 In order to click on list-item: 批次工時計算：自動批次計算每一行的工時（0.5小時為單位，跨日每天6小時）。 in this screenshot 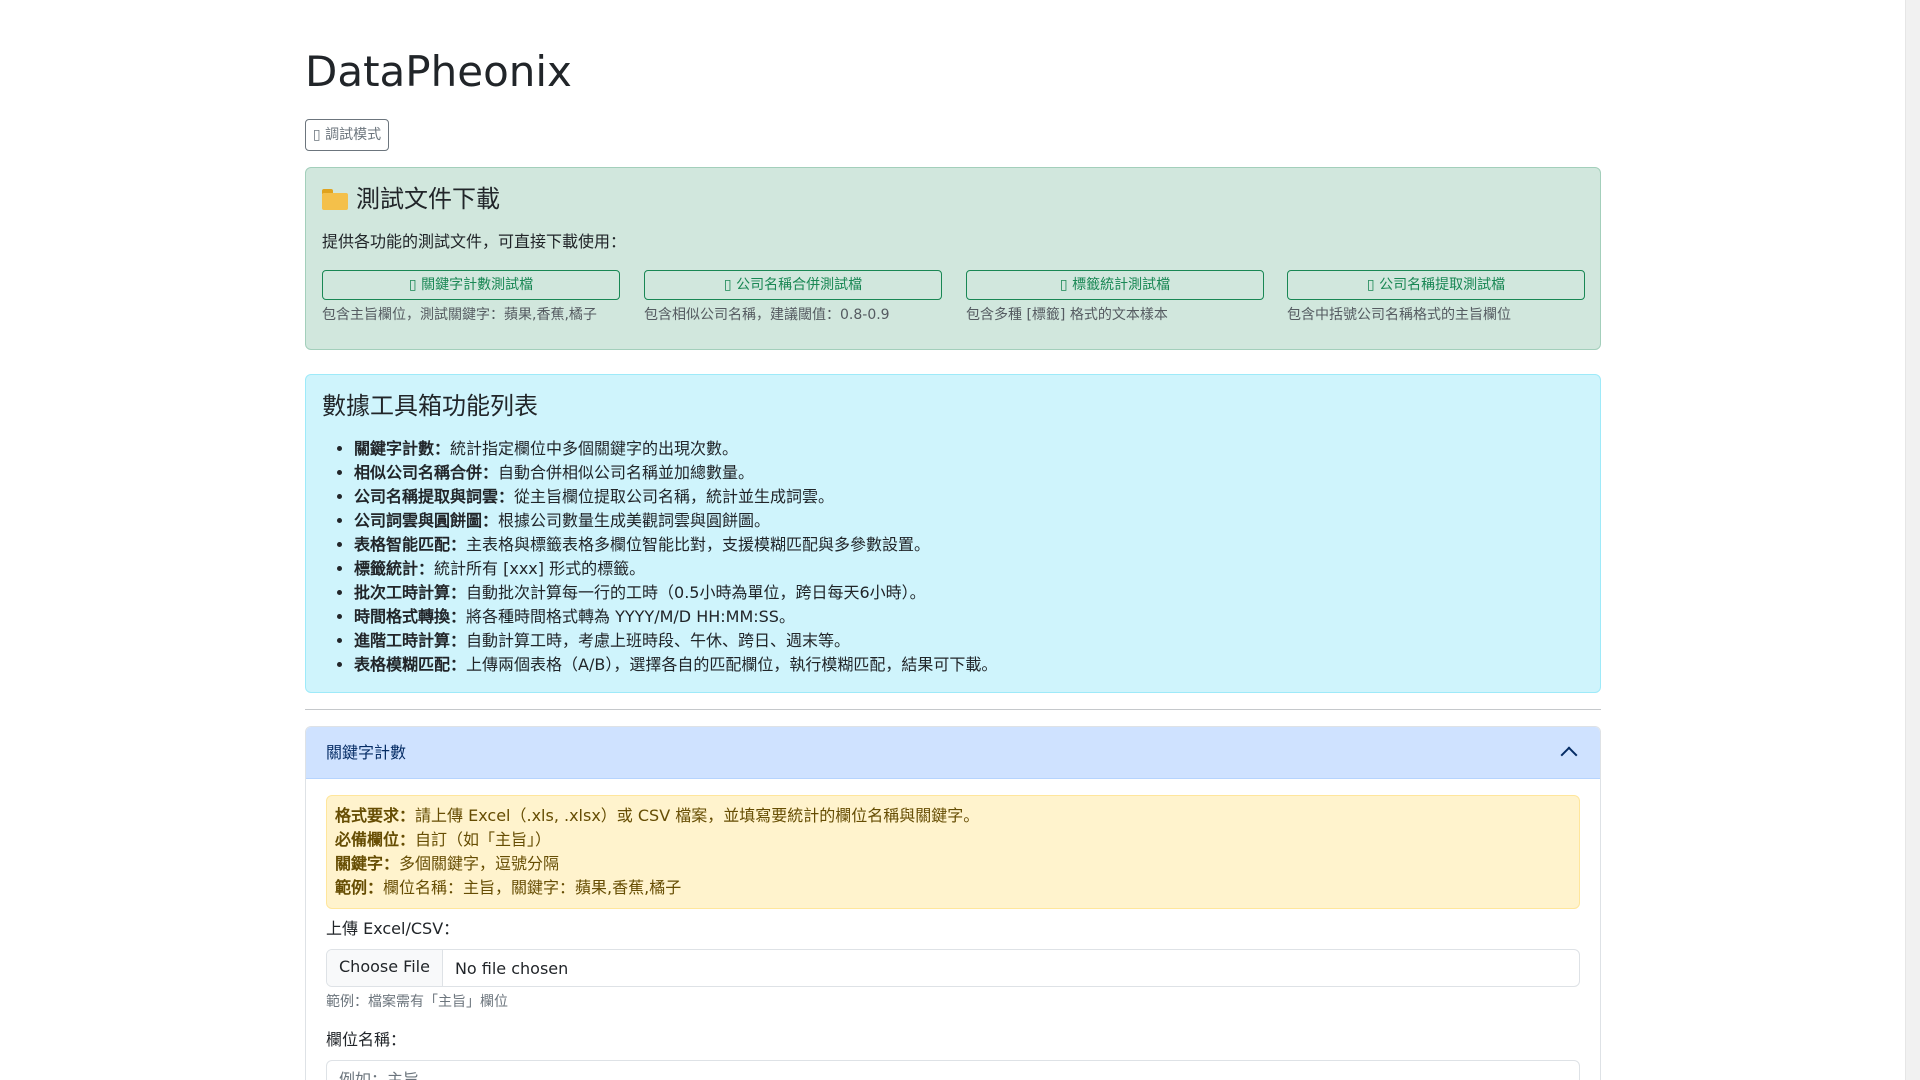, I will do `click(675, 593)`.